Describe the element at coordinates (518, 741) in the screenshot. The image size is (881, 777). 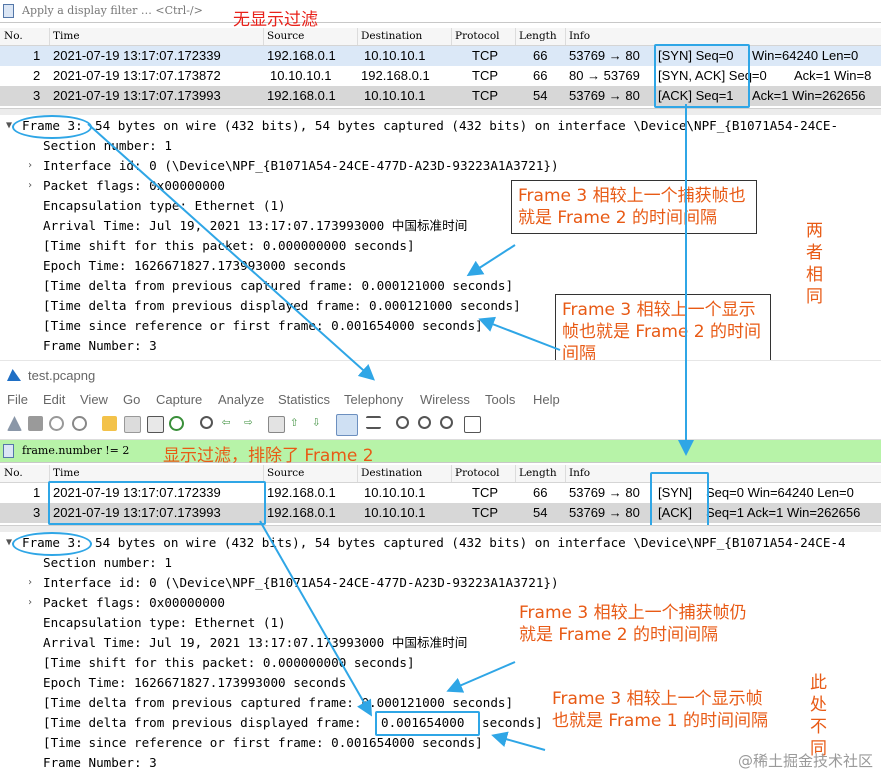
I see `arrow-callout2-bottom` at that location.